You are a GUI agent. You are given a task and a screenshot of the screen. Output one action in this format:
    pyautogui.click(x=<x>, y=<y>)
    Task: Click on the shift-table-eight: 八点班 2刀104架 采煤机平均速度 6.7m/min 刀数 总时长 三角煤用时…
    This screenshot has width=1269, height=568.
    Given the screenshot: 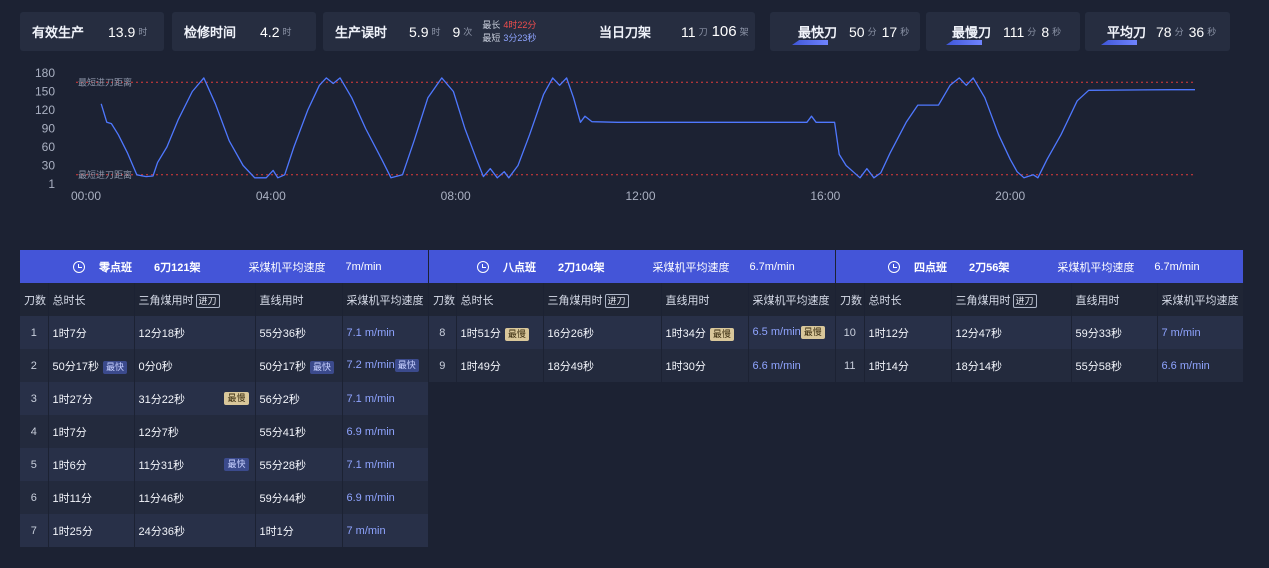 What is the action you would take?
    pyautogui.click(x=632, y=316)
    